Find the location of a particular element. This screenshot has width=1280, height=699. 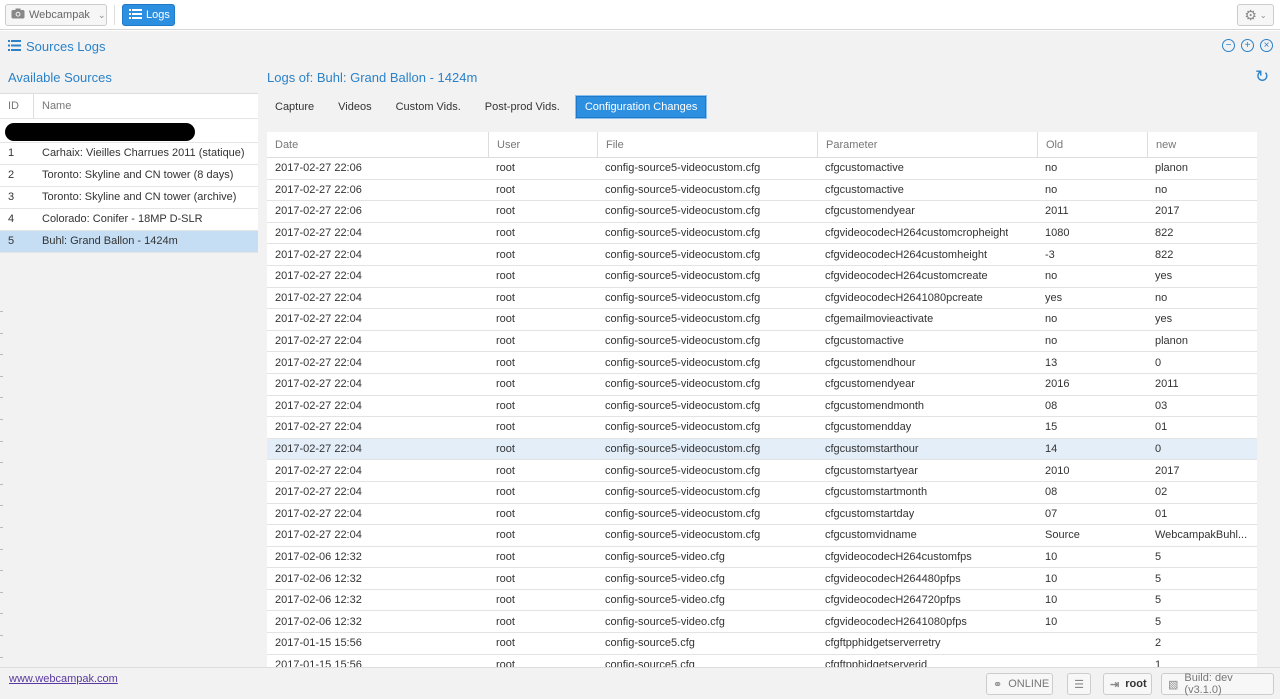

build-button: ▧ Build: dev (v3.1.0) is located at coordinates (1217, 684).